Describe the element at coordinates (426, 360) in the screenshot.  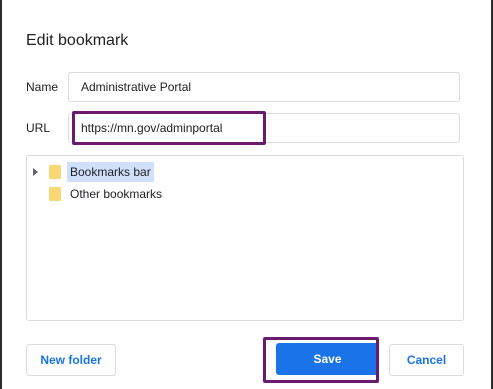
I see `cancel-button: Cancel` at that location.